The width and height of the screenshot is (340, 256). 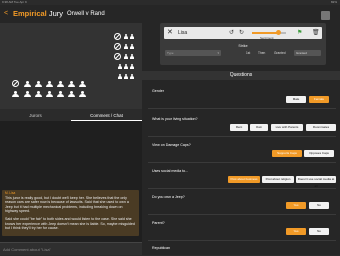 What do you see at coordinates (6, 13) in the screenshot?
I see `back-icon: <` at bounding box center [6, 13].